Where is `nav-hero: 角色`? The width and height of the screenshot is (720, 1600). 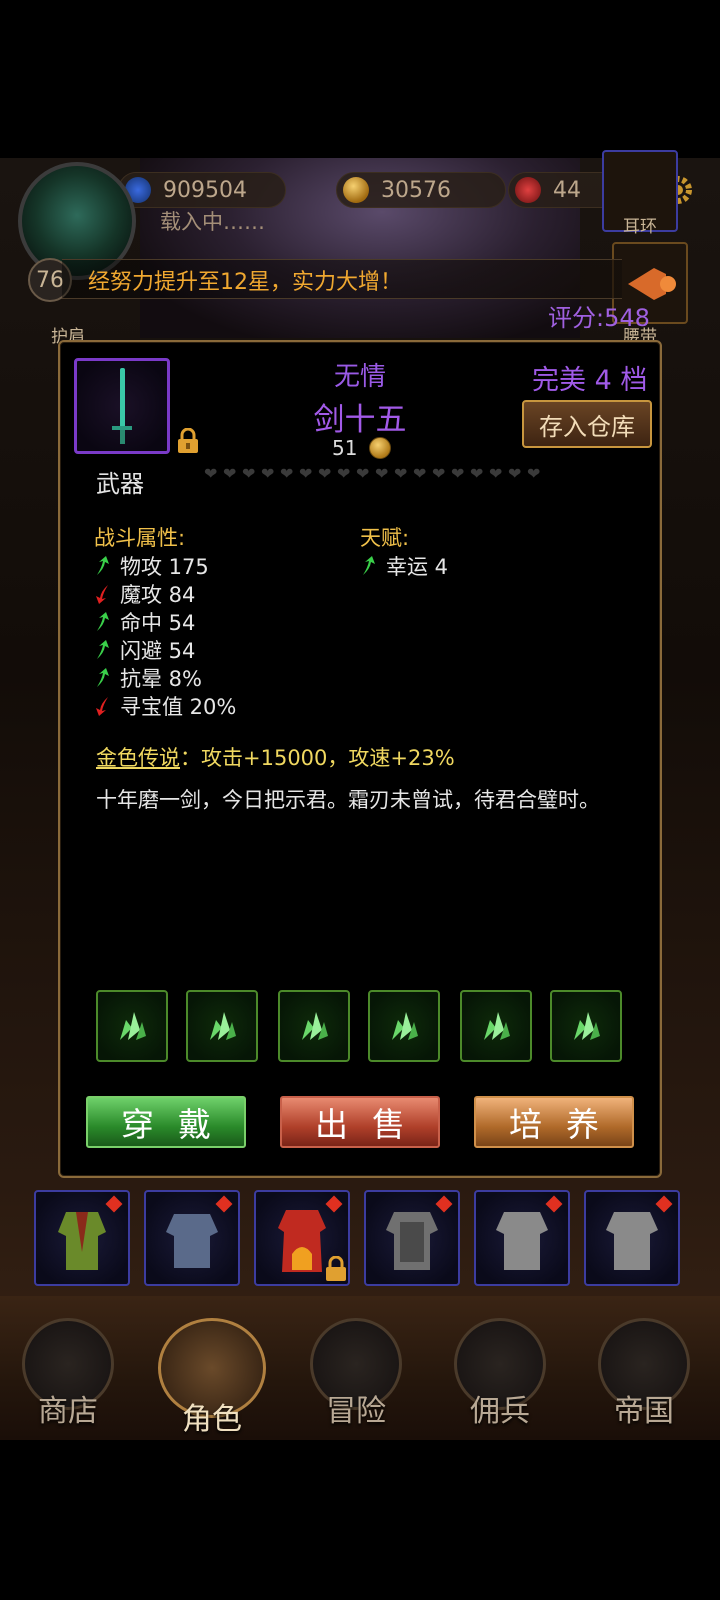 nav-hero: 角色 is located at coordinates (212, 1378).